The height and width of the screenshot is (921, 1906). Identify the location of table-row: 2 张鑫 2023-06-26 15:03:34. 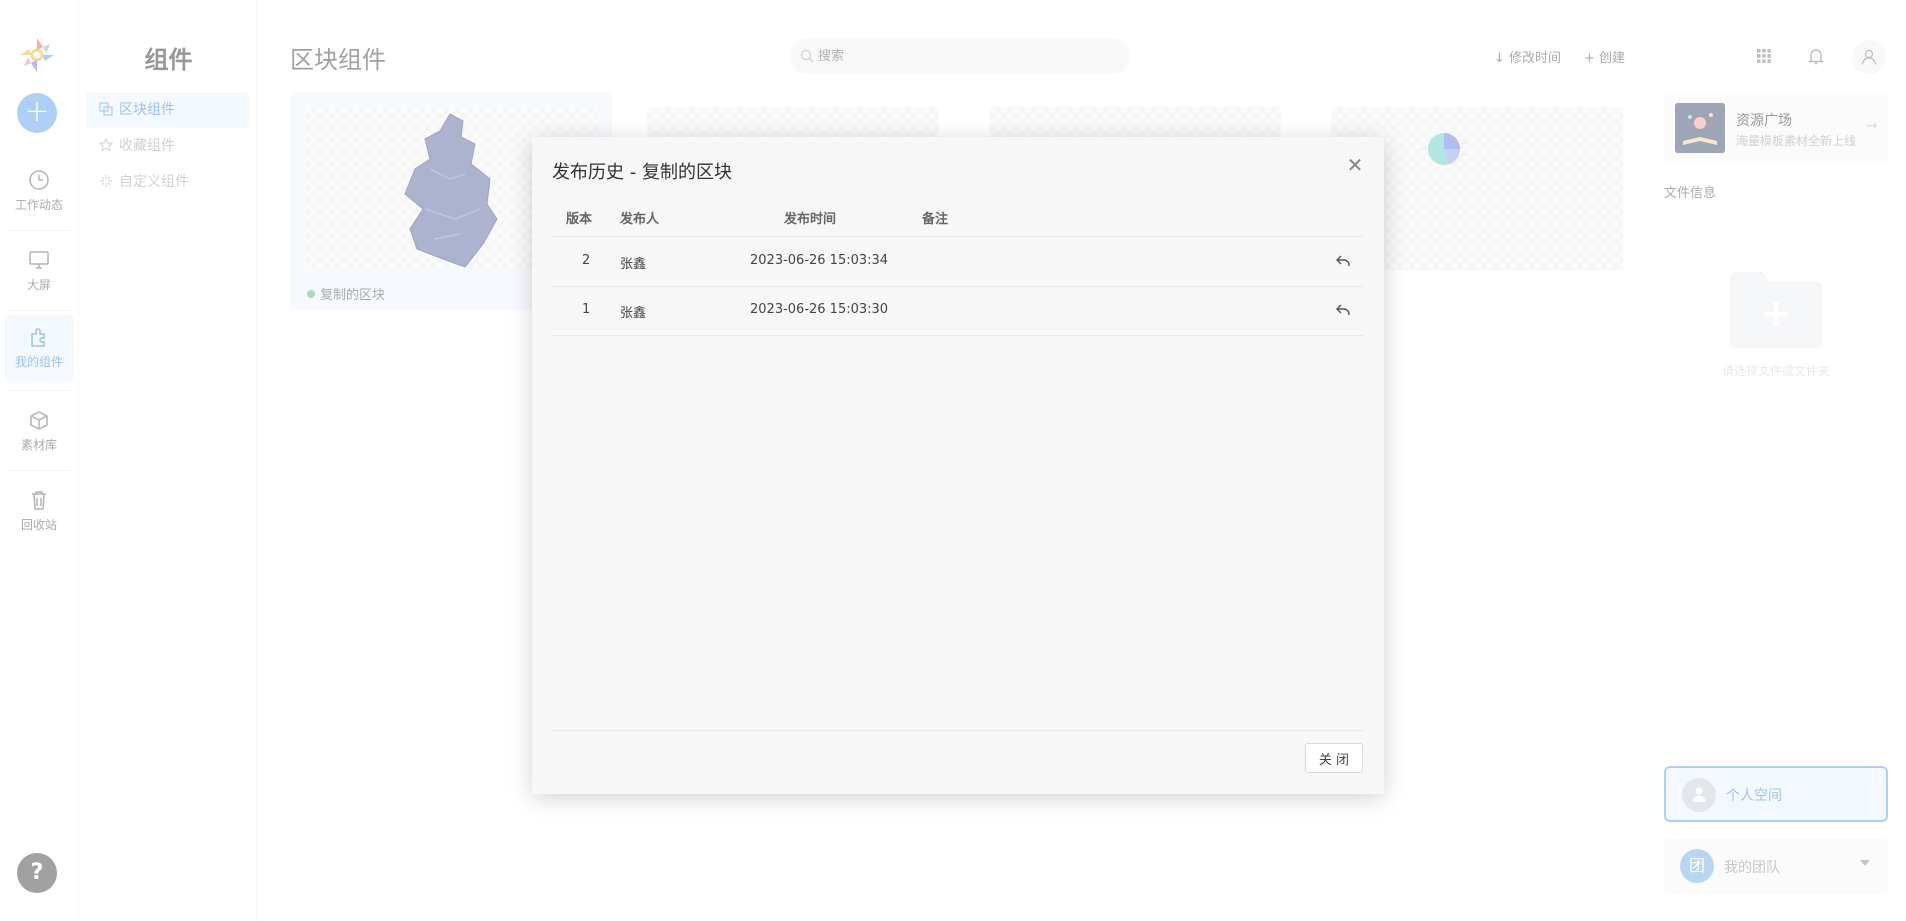
(958, 262).